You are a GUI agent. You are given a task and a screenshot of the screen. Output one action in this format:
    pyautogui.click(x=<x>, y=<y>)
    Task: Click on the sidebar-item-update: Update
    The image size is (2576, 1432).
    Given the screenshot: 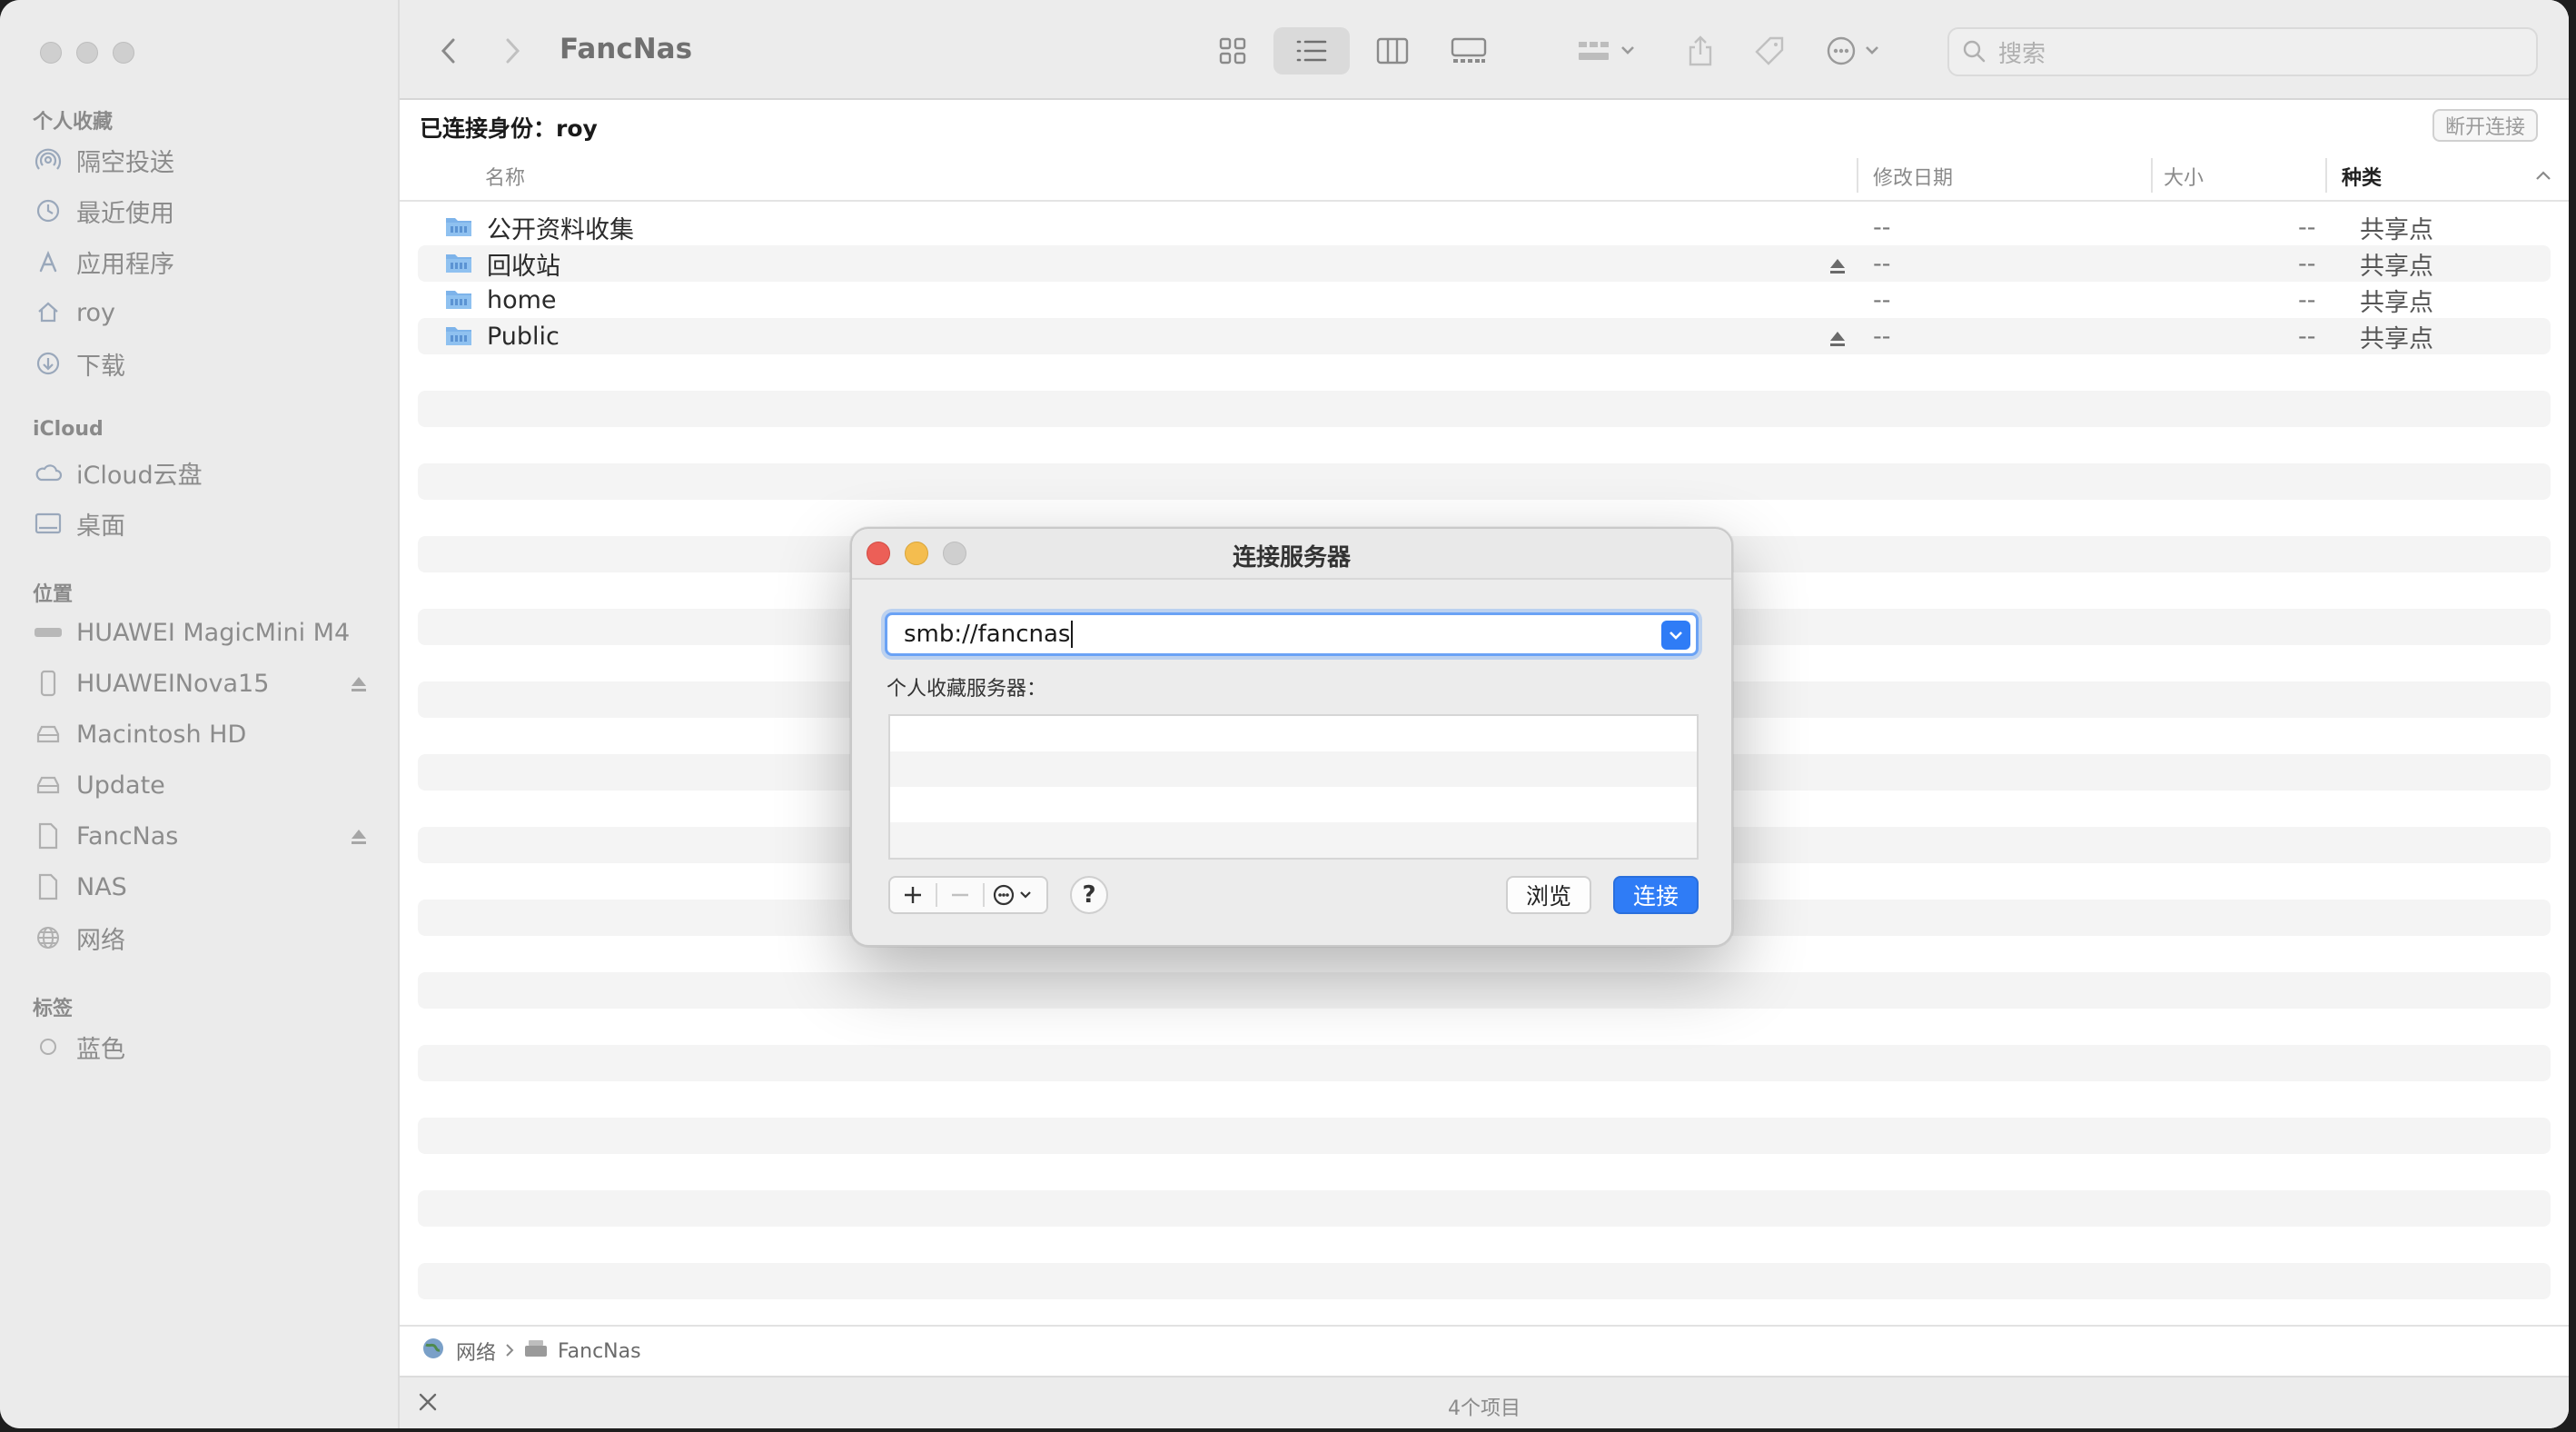 What is the action you would take?
    pyautogui.click(x=201, y=785)
    